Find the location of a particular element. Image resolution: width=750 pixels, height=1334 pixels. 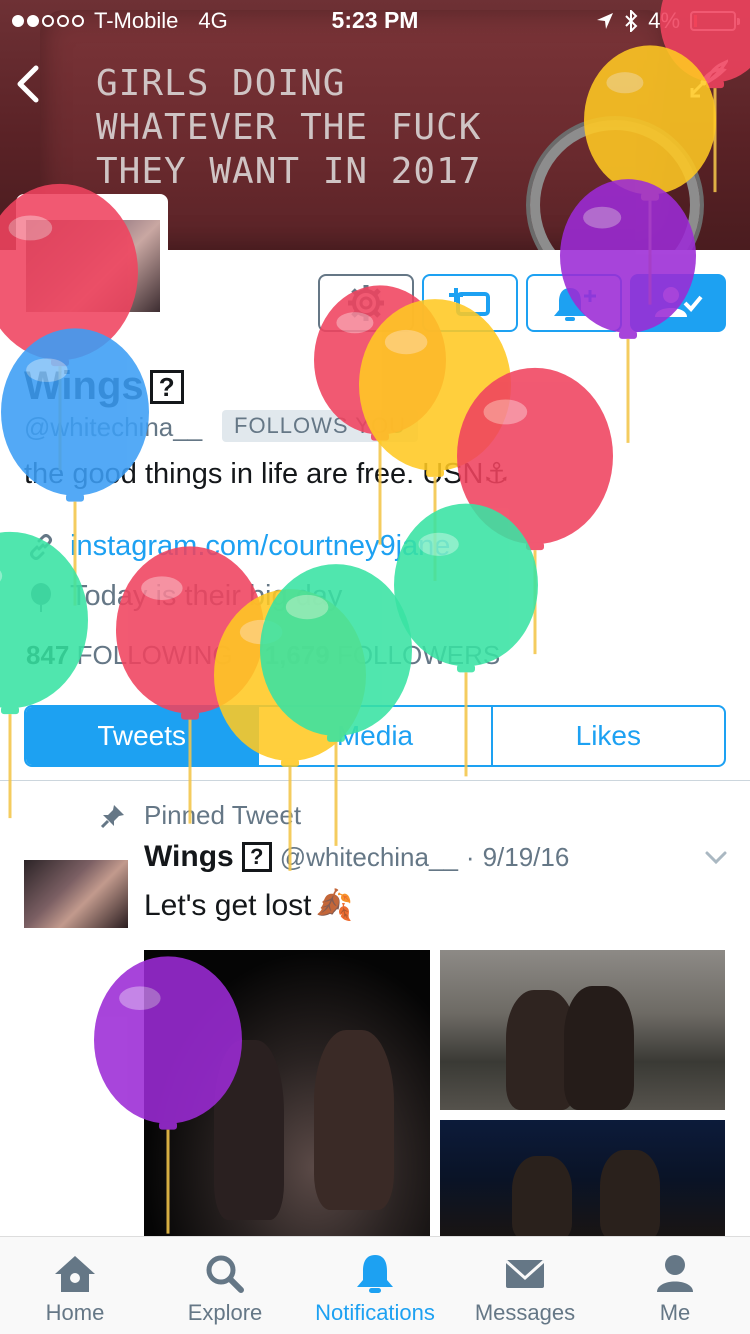

add-to-list-button is located at coordinates (470, 303).